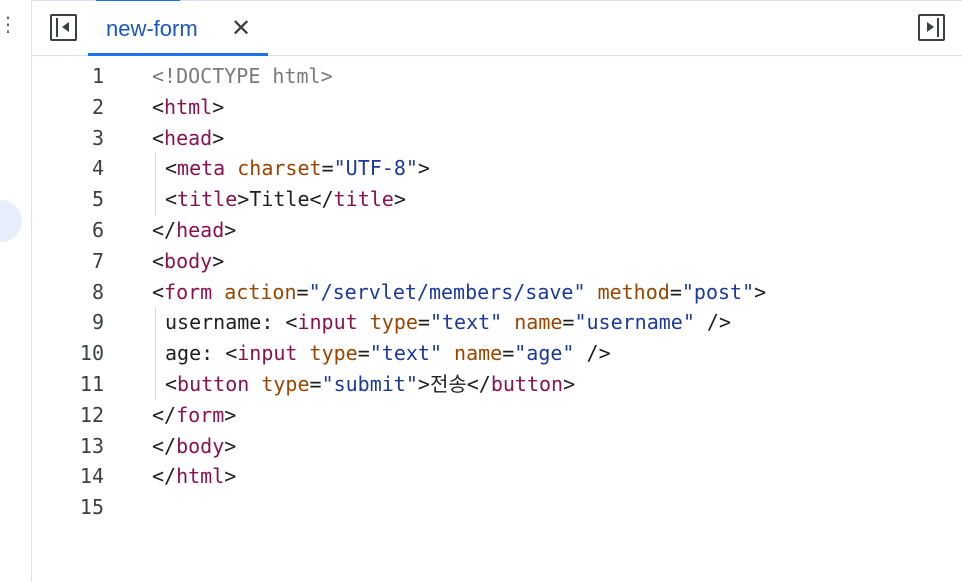 The image size is (962, 582). Describe the element at coordinates (478, 353) in the screenshot. I see `code-token: name` at that location.